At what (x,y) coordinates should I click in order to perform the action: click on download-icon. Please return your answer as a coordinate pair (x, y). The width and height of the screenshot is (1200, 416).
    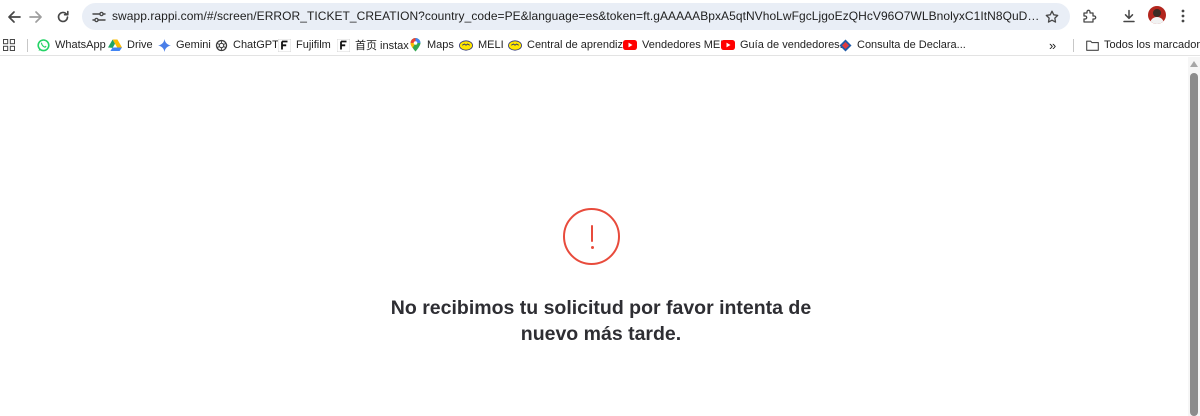
    Looking at the image, I should click on (1129, 16).